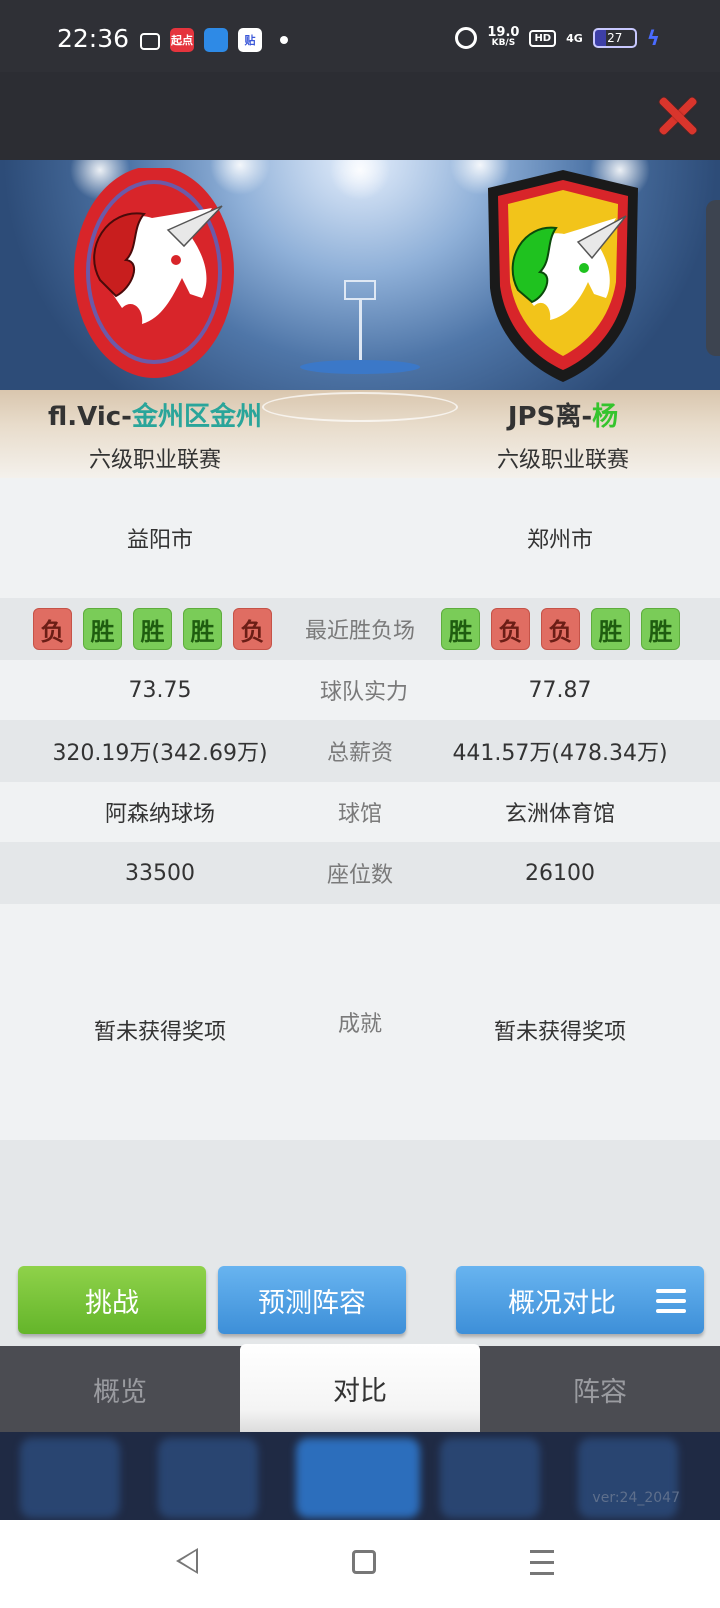 The height and width of the screenshot is (1608, 720). I want to click on arena-label: 球馆, so click(359, 814).